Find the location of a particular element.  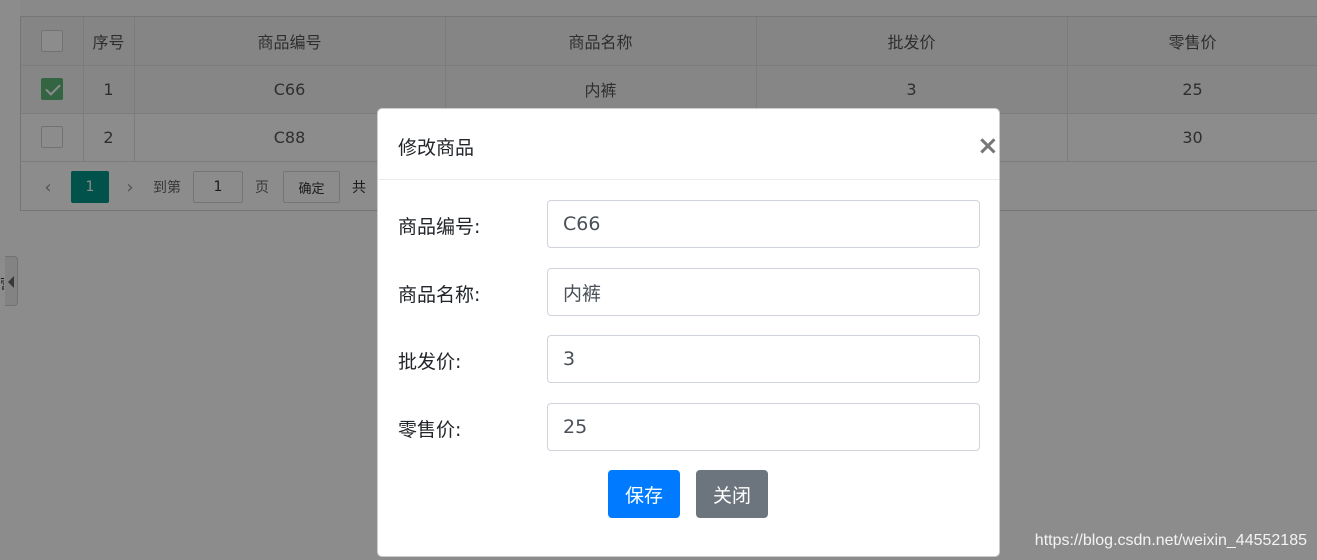

code-label: 商品编号: is located at coordinates (439, 227).